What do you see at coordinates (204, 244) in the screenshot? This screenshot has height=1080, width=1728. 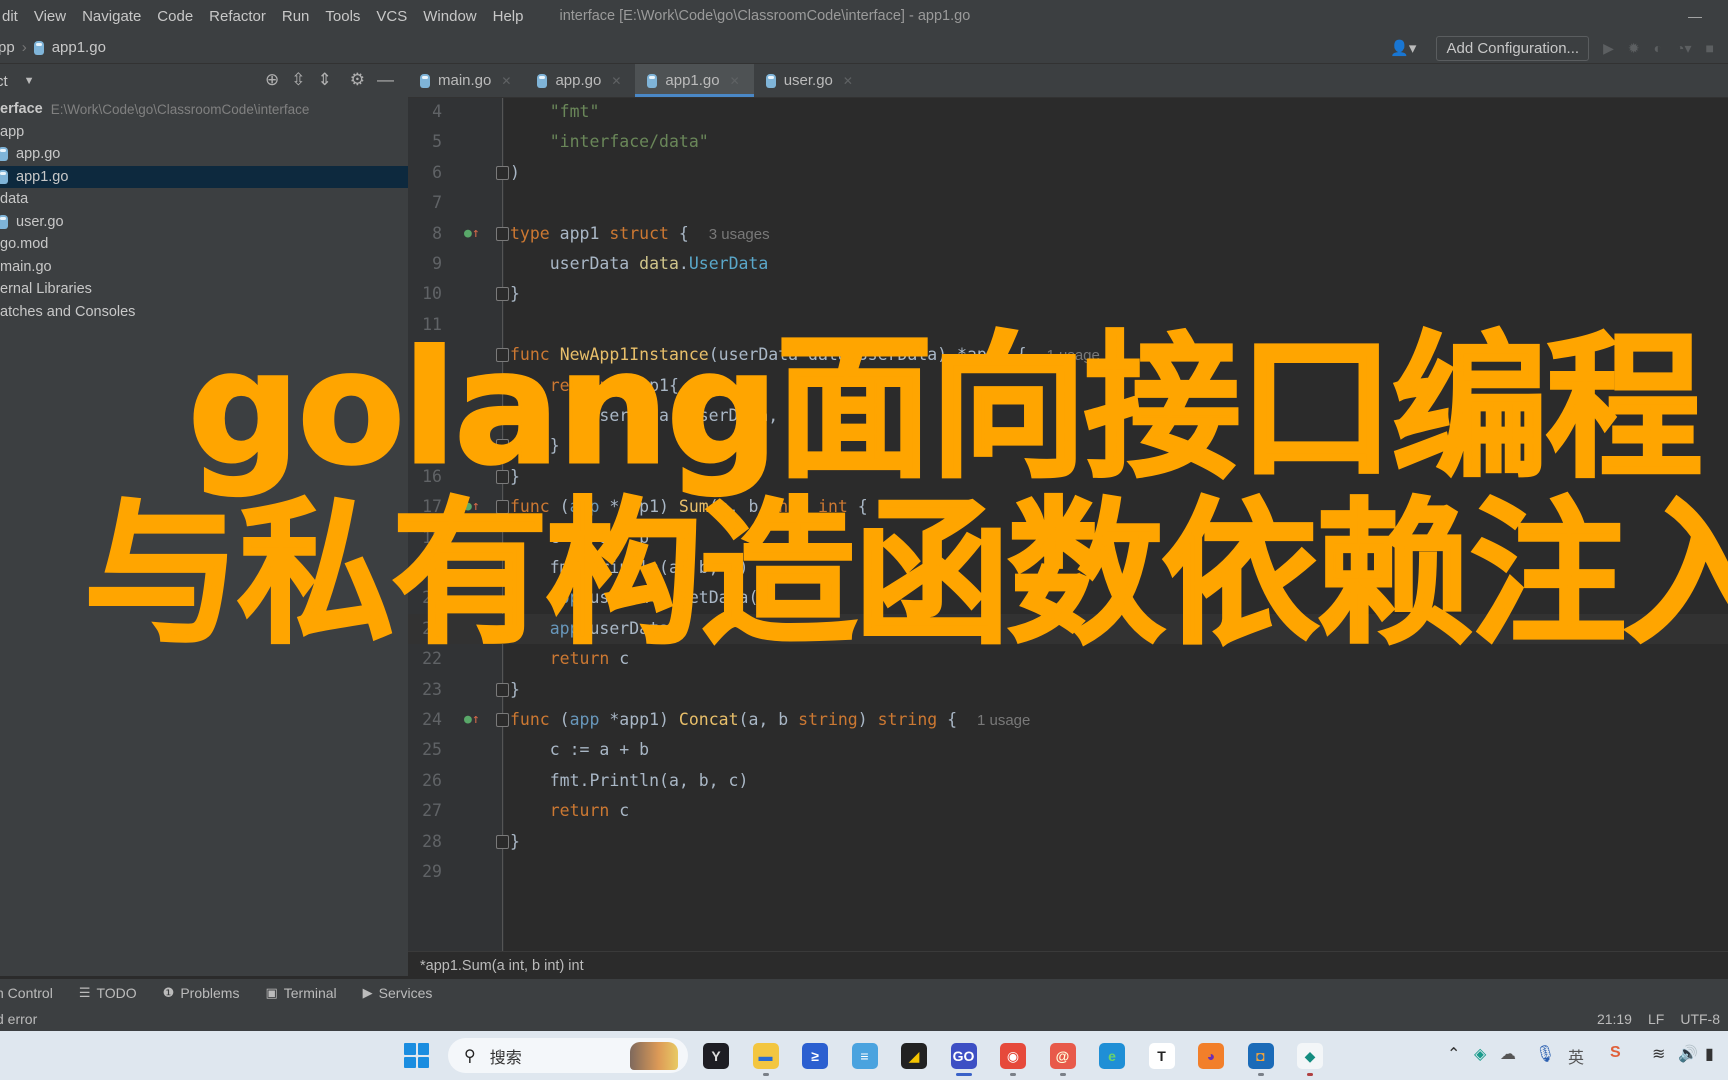 I see `tree-item: go.mod` at bounding box center [204, 244].